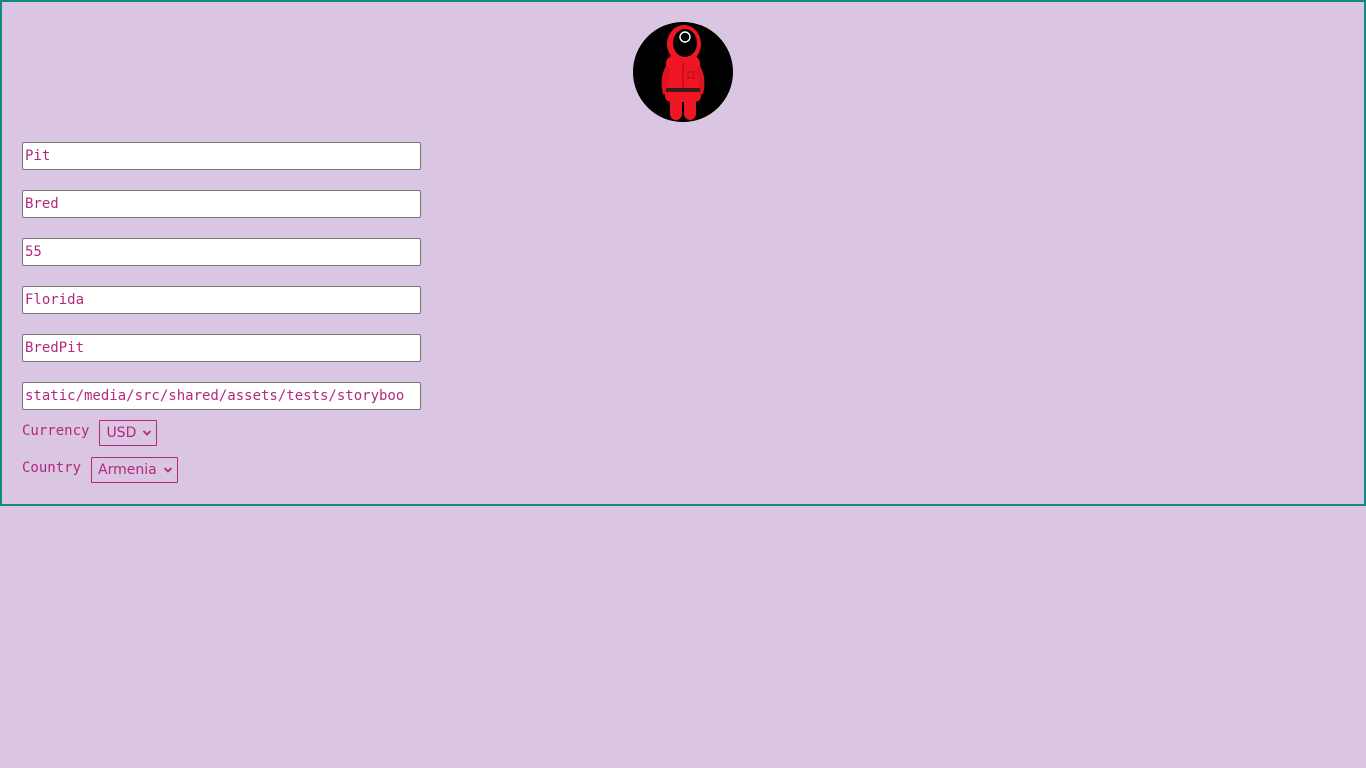 This screenshot has width=1366, height=768. Describe the element at coordinates (52, 468) in the screenshot. I see `country-label: Country` at that location.